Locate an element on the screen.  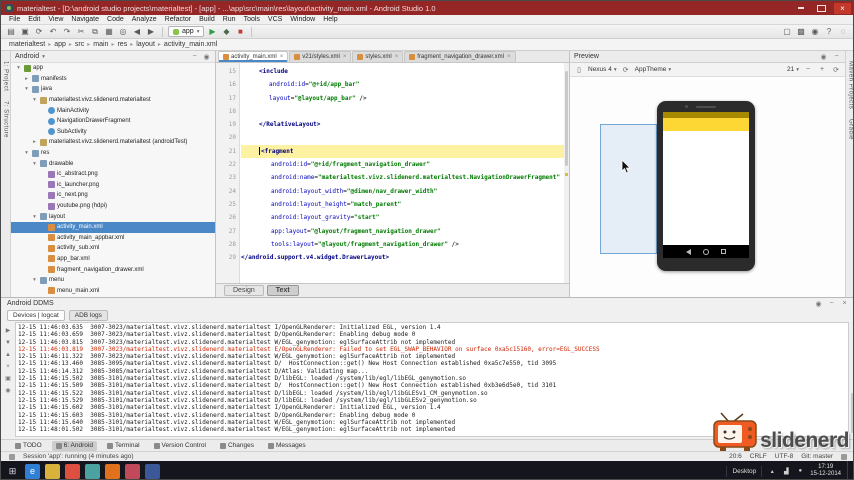
menu-item-run: Run is located at coordinates (229, 19).